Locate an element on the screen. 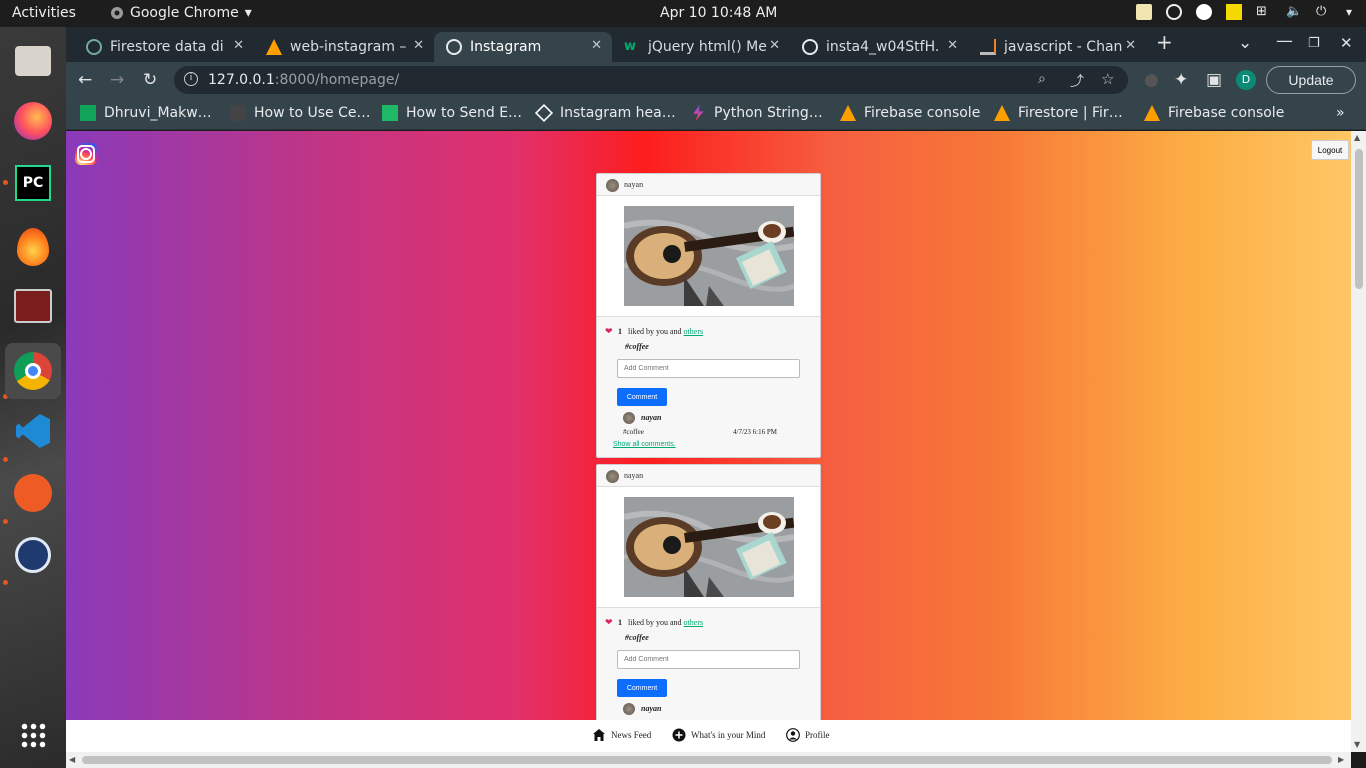 Image resolution: width=1366 pixels, height=768 pixels. back-icon: ← is located at coordinates (85, 80).